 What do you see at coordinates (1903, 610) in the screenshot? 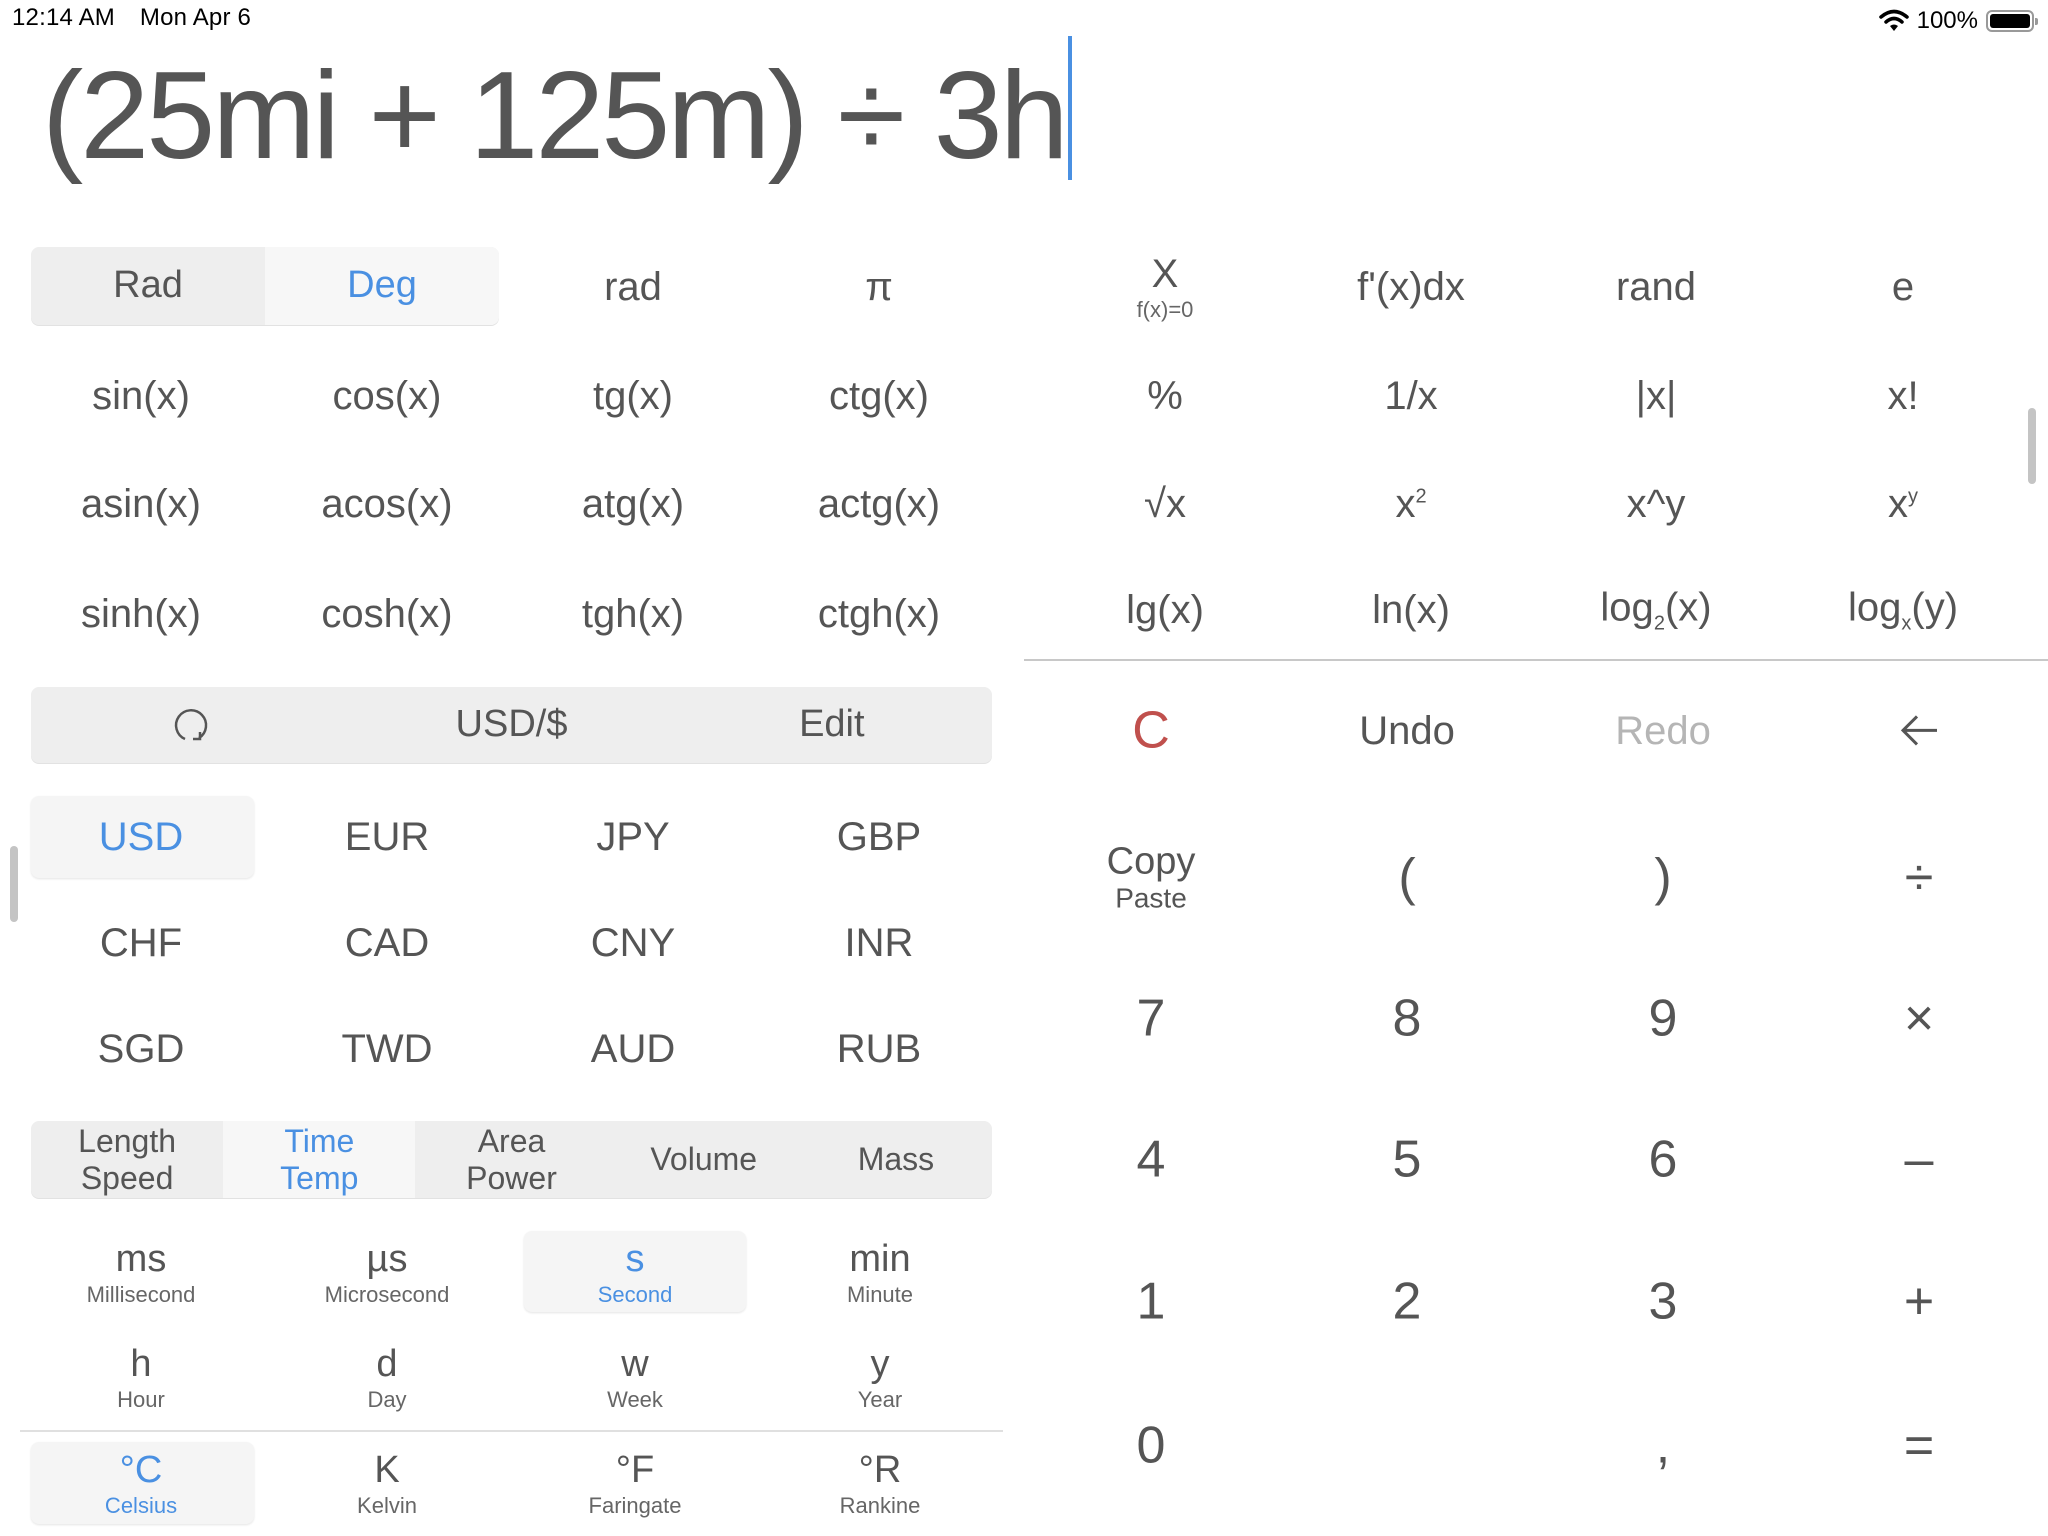
I see `logx-button: logx(y)` at bounding box center [1903, 610].